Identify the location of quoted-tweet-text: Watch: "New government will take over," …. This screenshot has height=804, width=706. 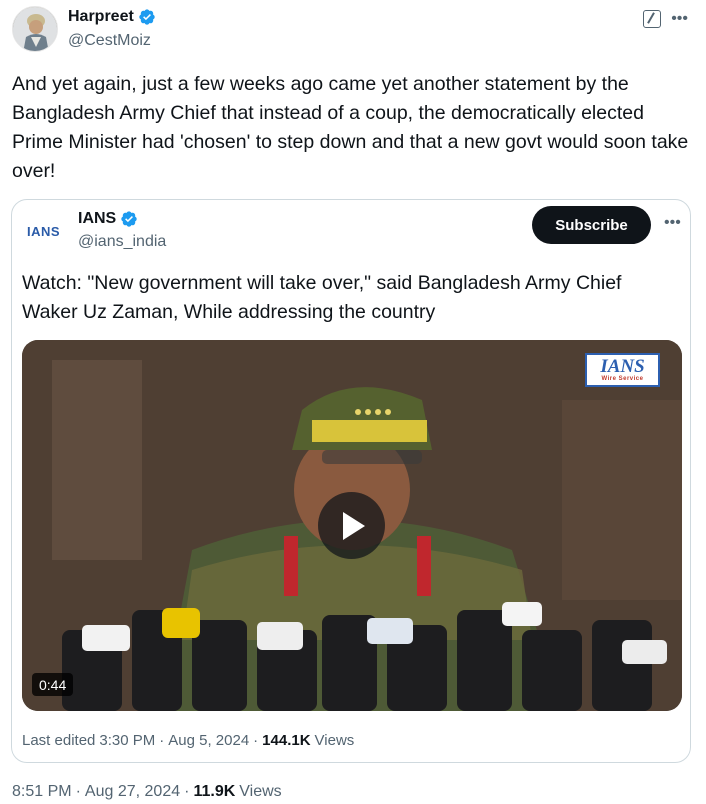
(322, 297).